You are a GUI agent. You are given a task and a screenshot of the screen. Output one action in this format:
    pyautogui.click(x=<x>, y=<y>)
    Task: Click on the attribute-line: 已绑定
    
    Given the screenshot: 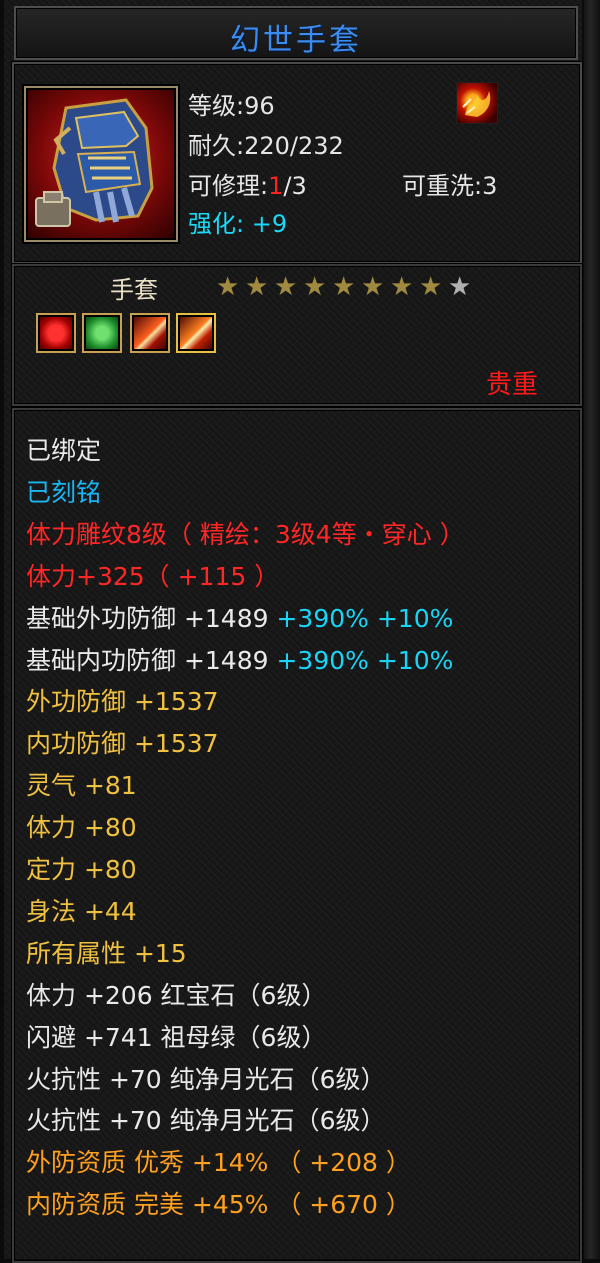 What is the action you would take?
    pyautogui.click(x=63, y=451)
    